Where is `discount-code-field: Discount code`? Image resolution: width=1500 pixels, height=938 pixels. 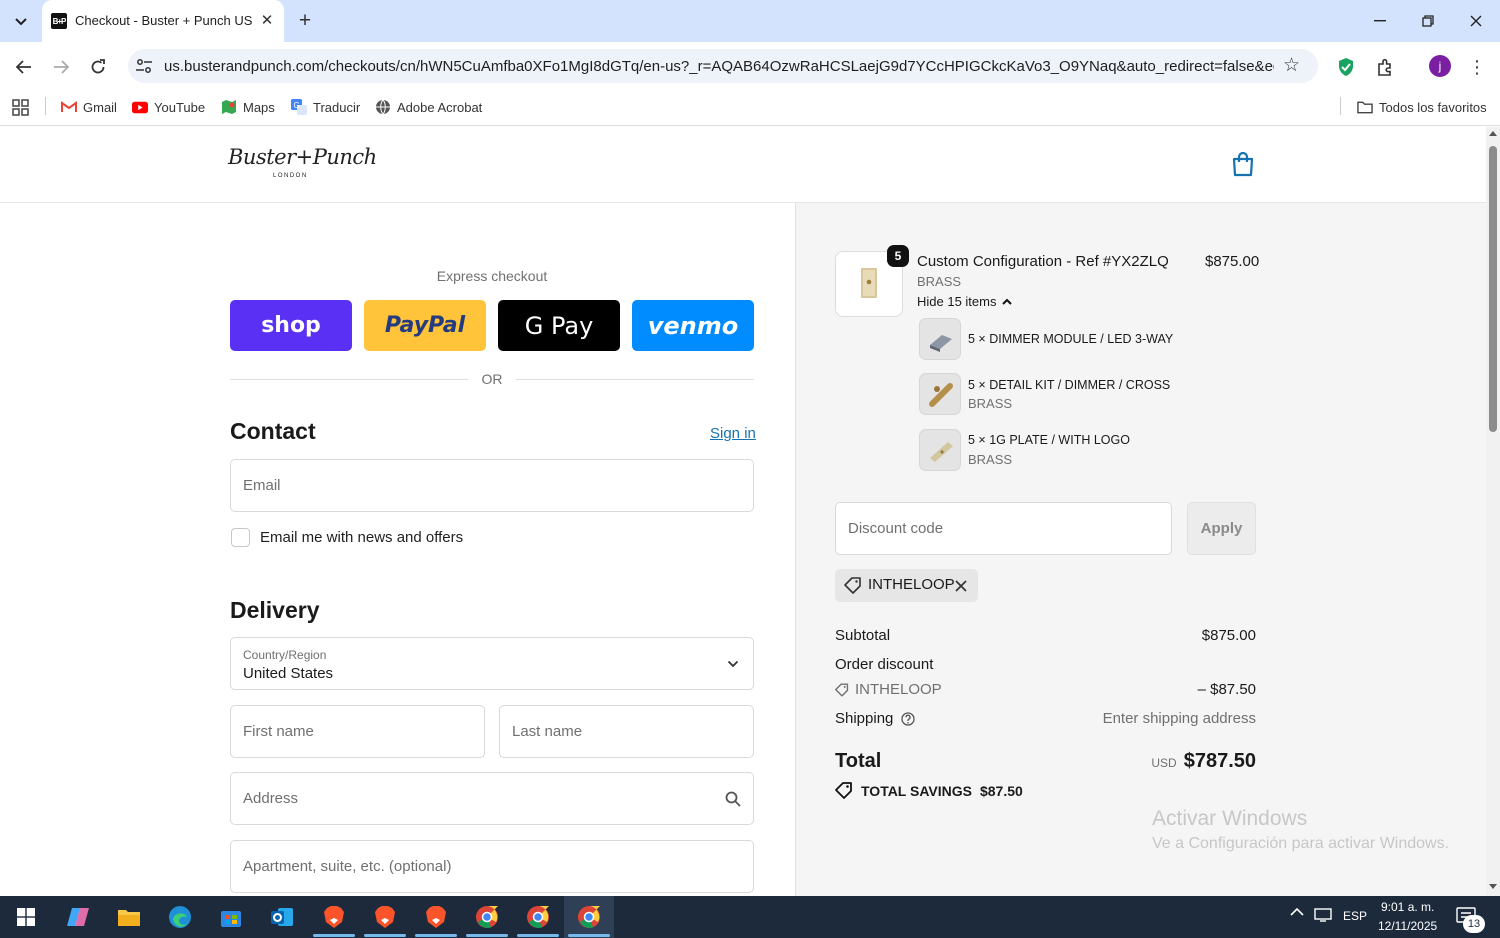
discount-code-field: Discount code is located at coordinates (1003, 528).